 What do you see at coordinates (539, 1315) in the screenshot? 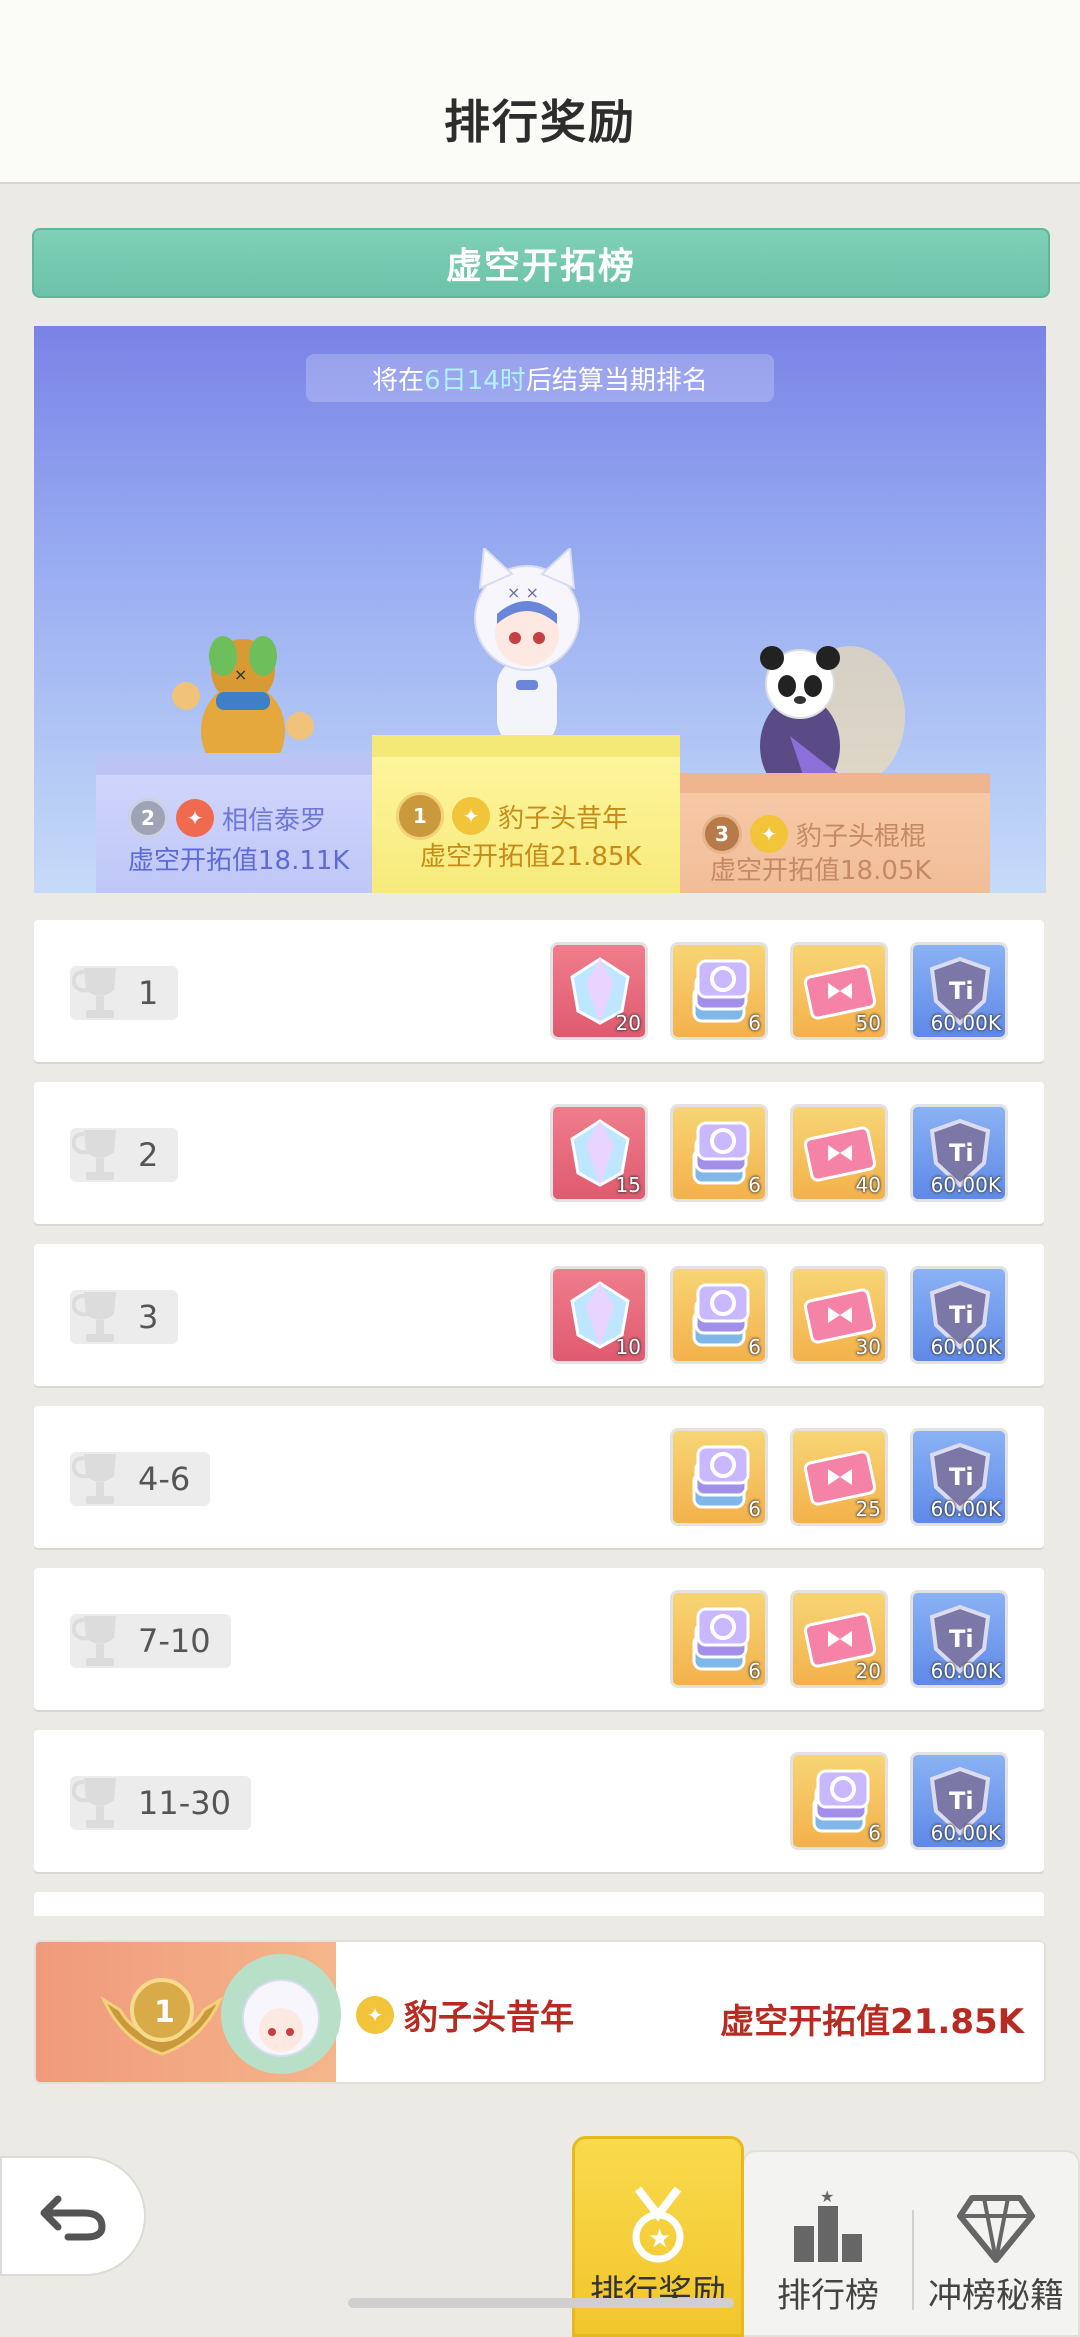
I see `reward-row: 3 10 6 30 Ti 60.00K` at bounding box center [539, 1315].